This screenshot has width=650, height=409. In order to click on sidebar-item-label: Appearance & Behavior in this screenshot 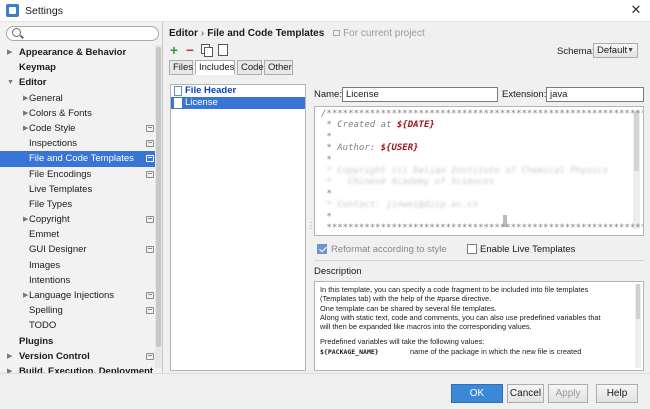, I will do `click(73, 52)`.